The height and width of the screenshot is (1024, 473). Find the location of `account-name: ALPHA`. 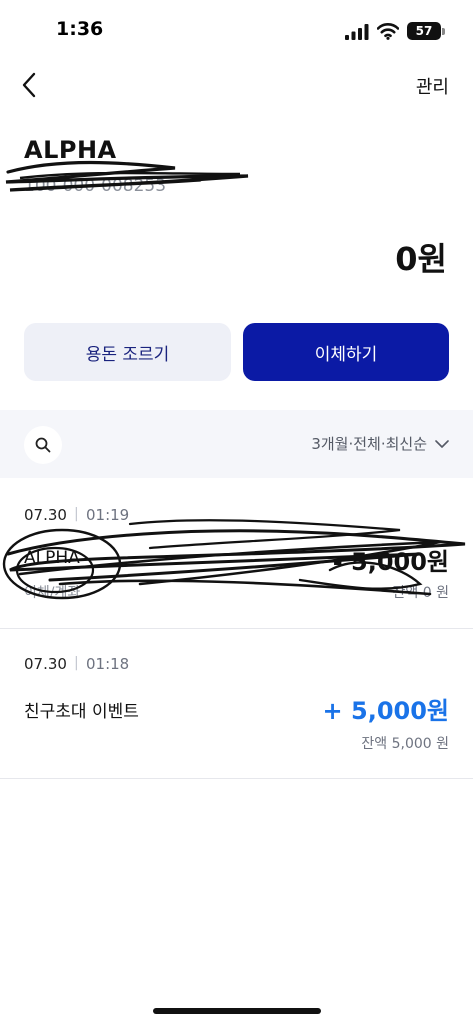

account-name: ALPHA is located at coordinates (70, 150).